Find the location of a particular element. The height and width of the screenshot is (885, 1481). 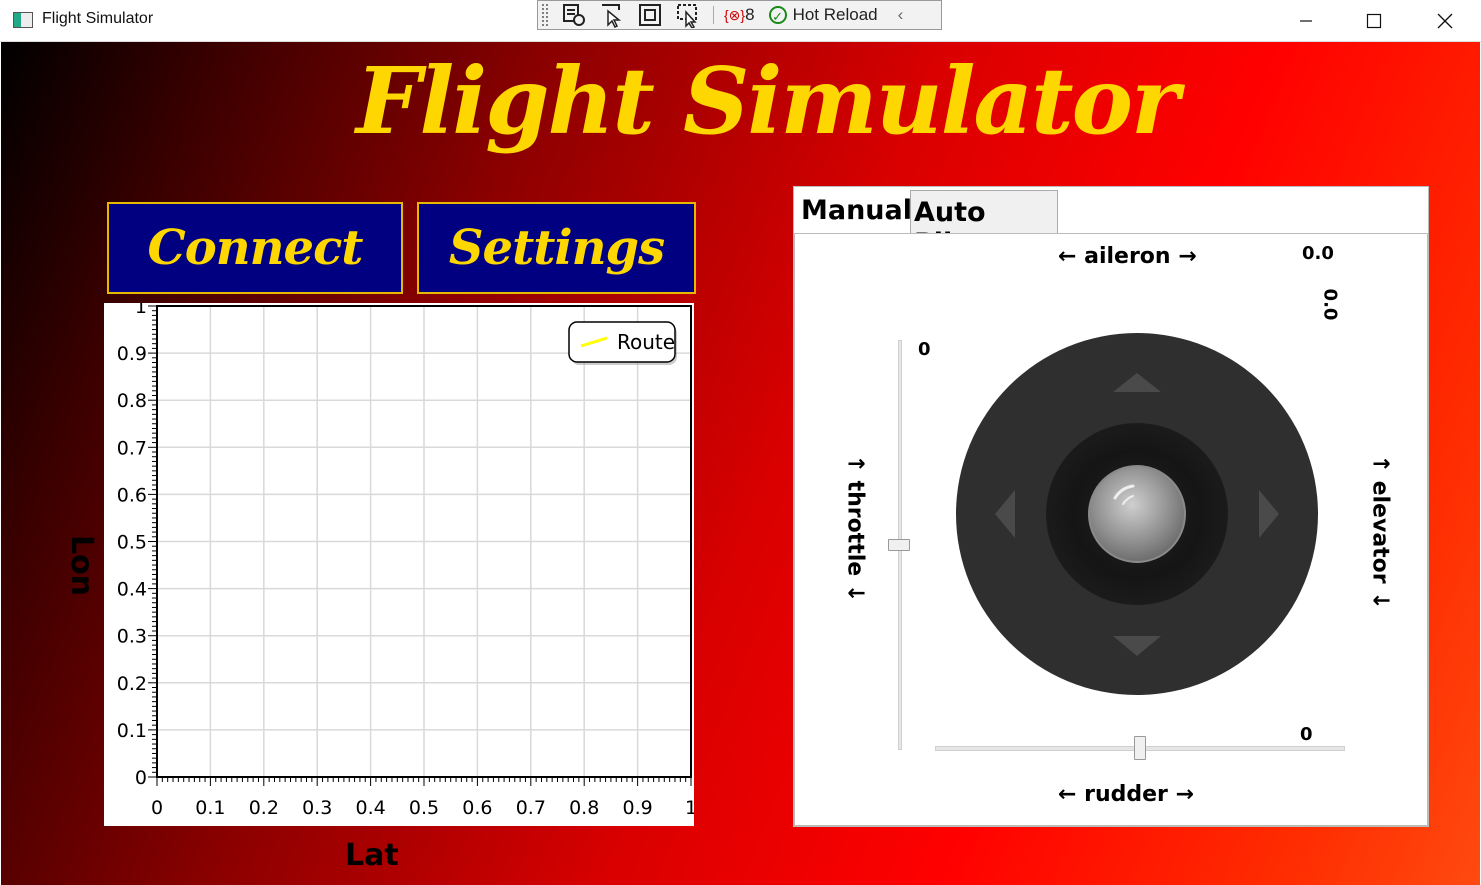

rudder-slider-thumb is located at coordinates (1140, 748).